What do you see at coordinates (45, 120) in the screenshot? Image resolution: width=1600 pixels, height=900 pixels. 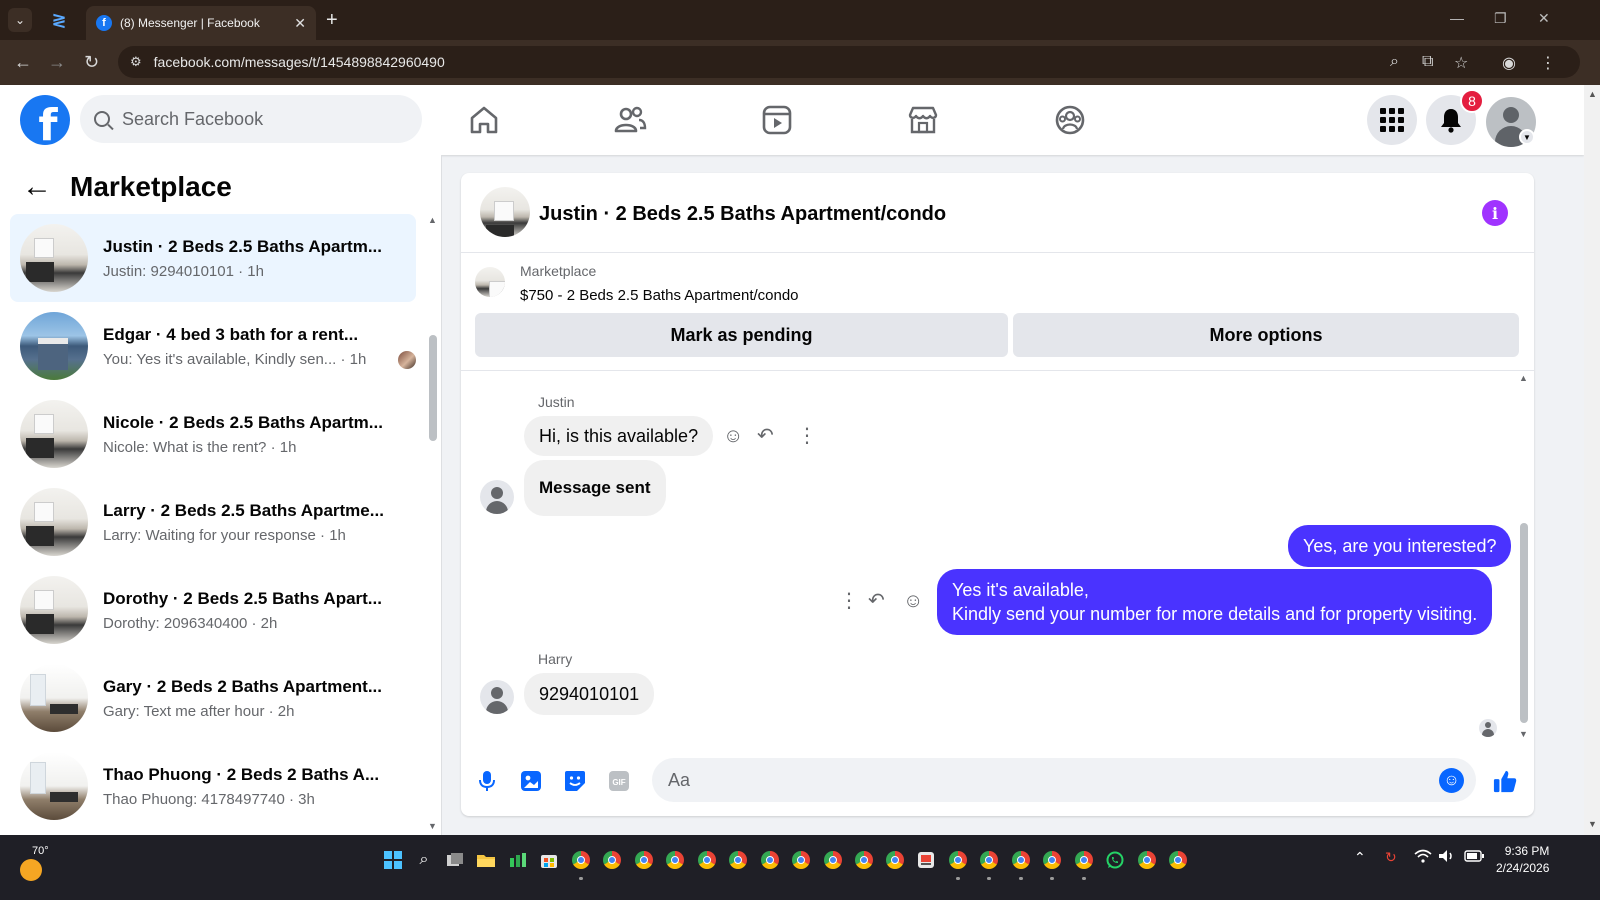 I see `facebook-logo: f` at bounding box center [45, 120].